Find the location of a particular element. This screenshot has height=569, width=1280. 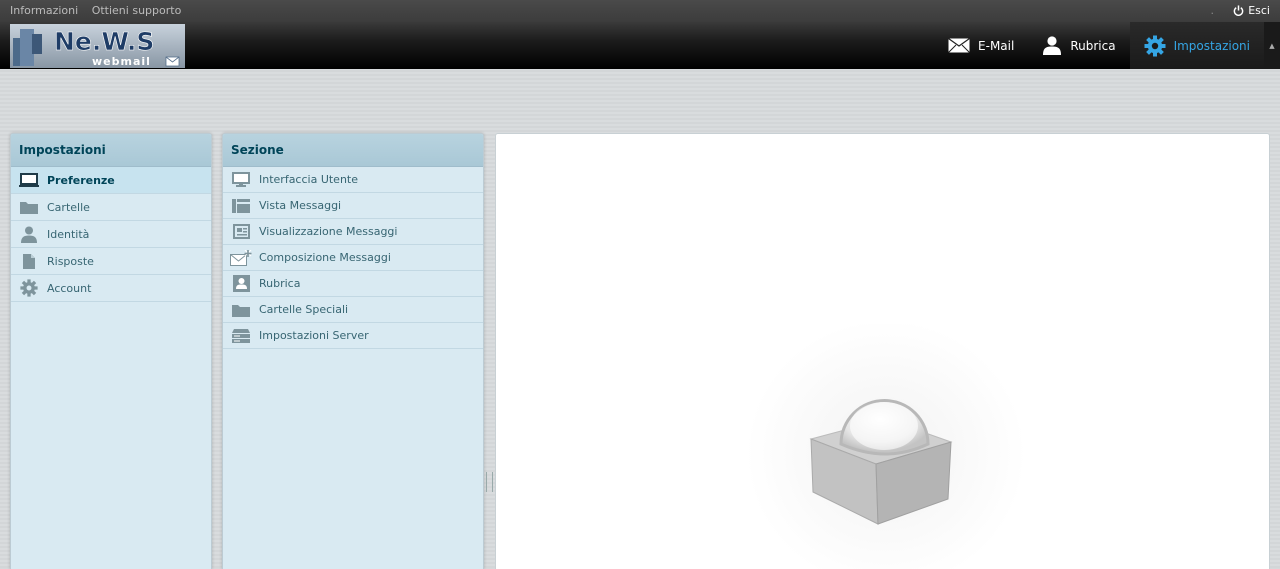

nav-settings-button: Impostazioni is located at coordinates (1196, 45).